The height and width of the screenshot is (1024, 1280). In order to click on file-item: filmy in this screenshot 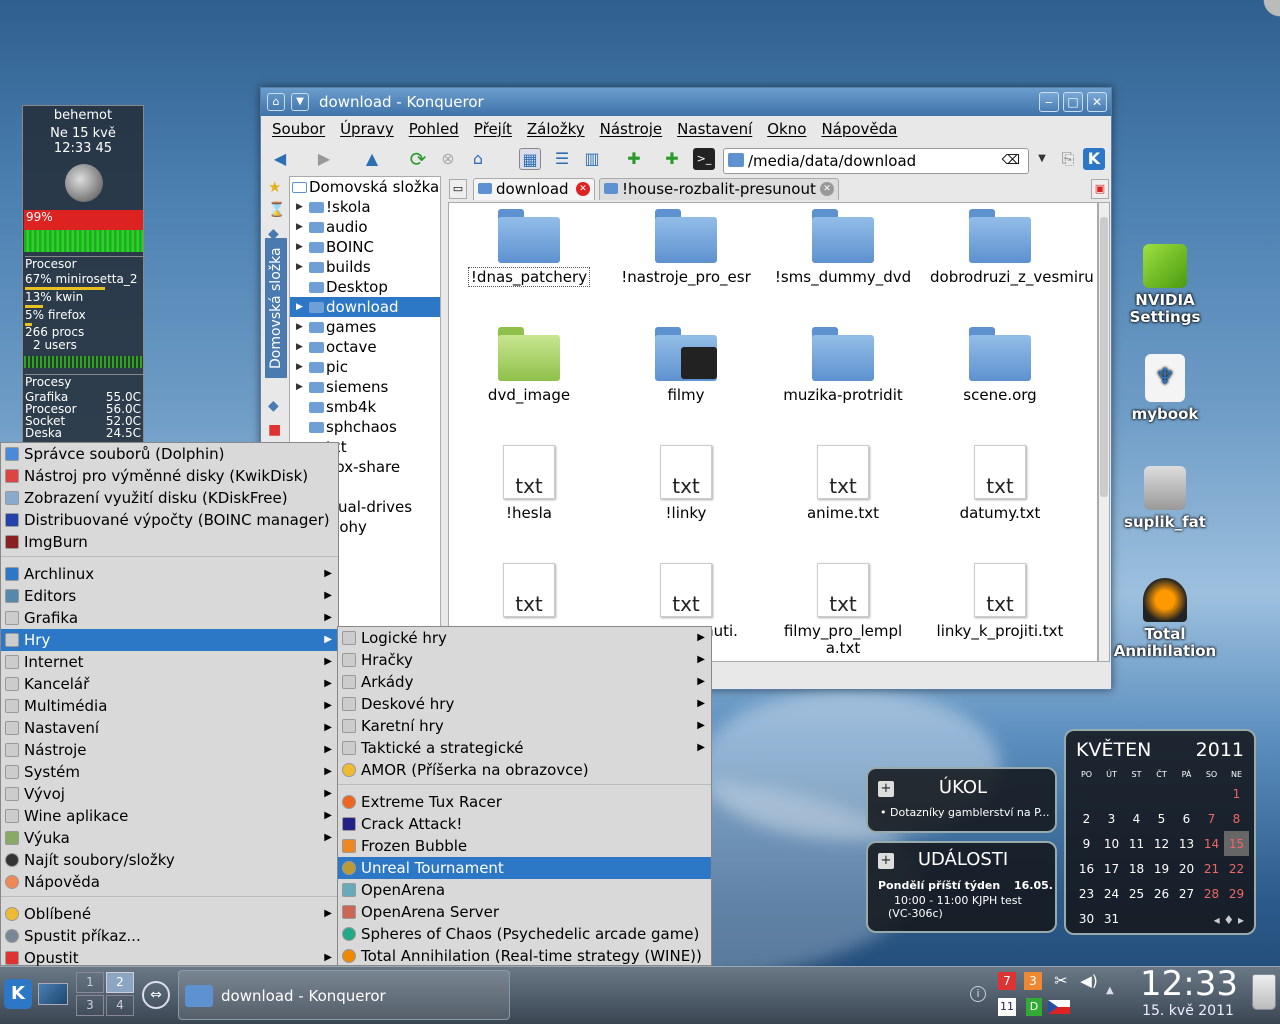, I will do `click(686, 365)`.